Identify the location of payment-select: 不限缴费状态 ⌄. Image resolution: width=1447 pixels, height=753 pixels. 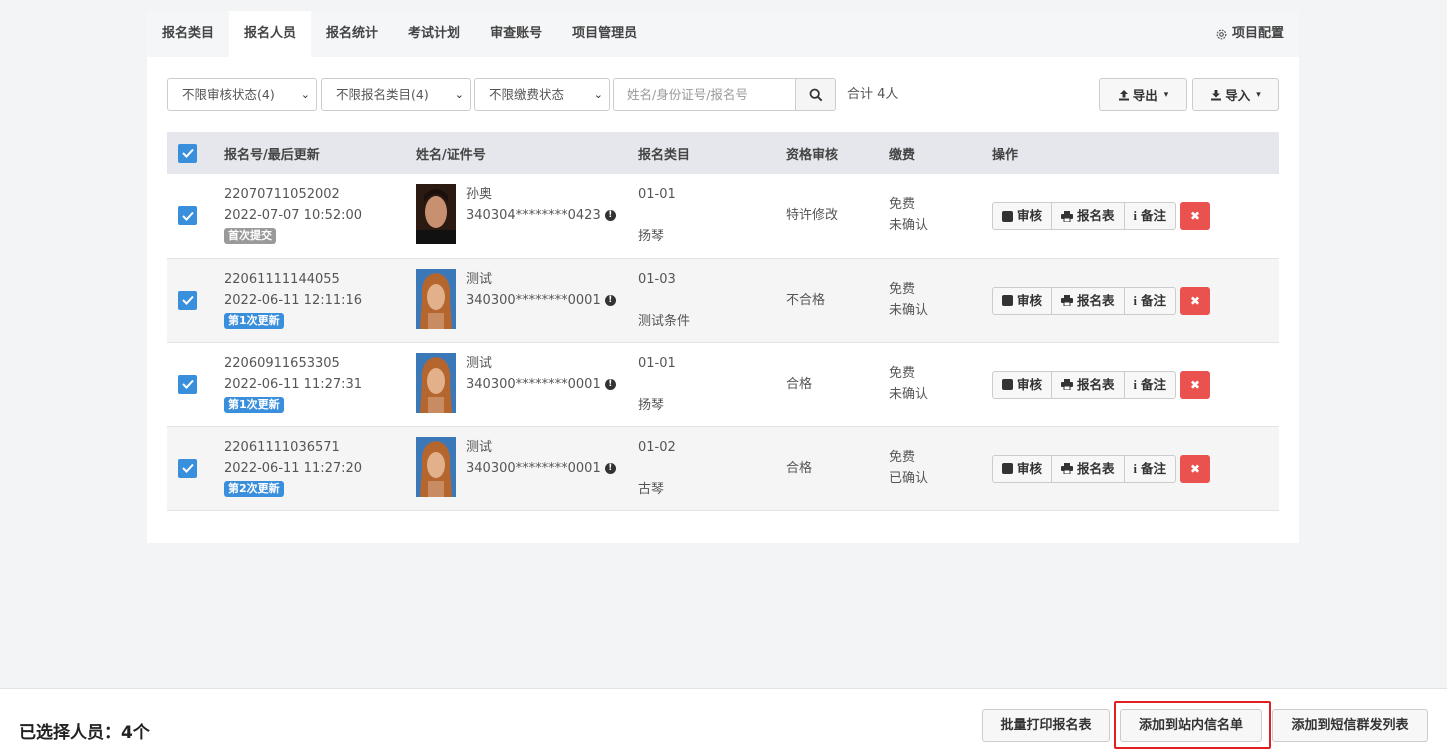
(542, 94).